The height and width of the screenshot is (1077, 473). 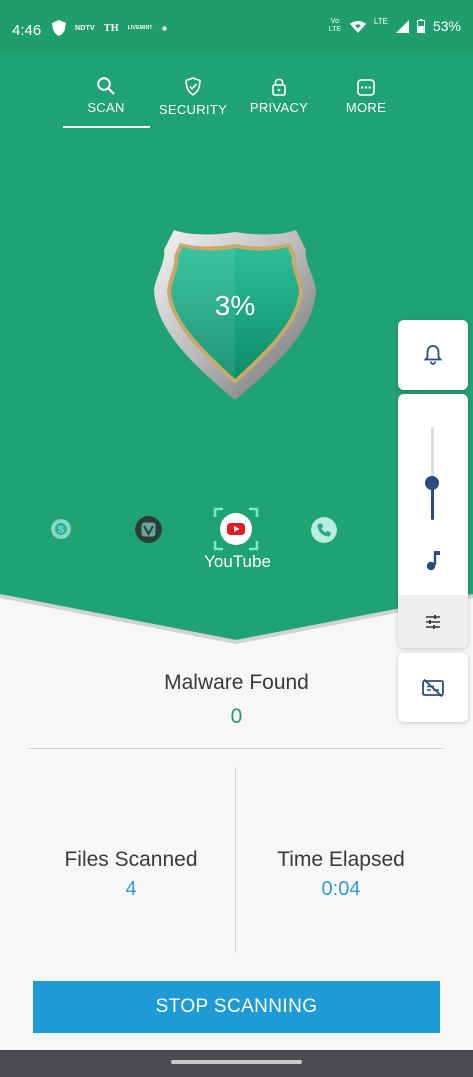 I want to click on volume-slider-thumb, so click(x=432, y=483).